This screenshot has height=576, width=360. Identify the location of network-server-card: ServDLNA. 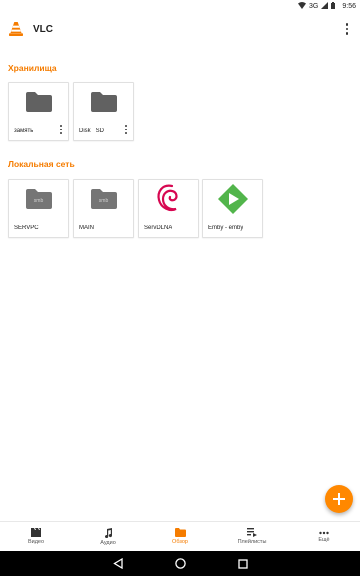
(168, 208).